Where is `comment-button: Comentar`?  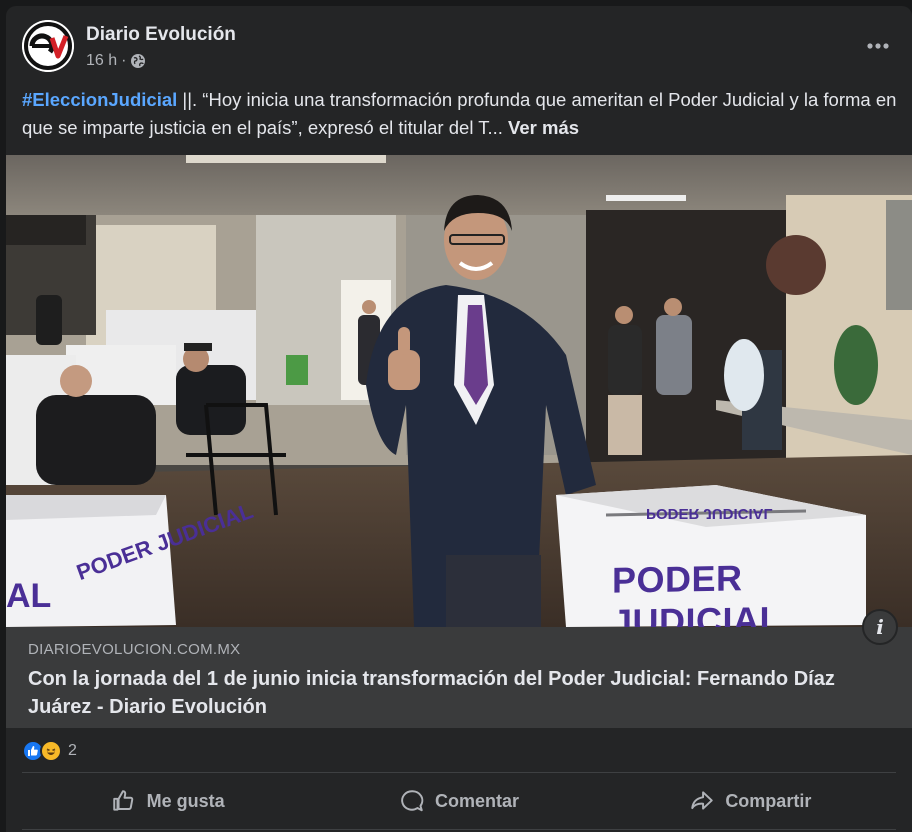 comment-button: Comentar is located at coordinates (458, 801).